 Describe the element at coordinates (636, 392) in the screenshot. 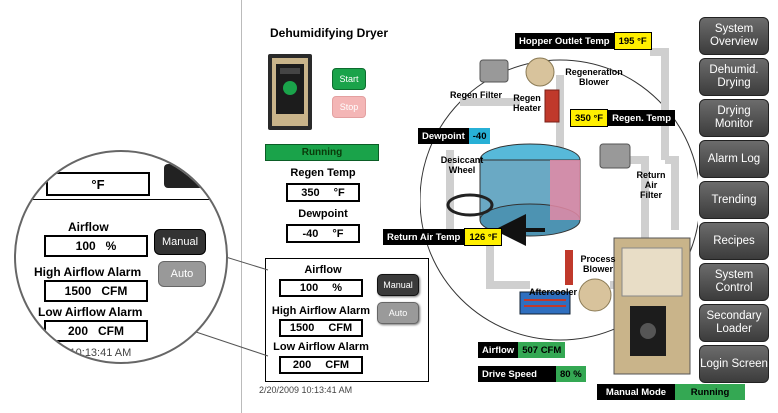

I see `manual-mode-label: Manual Mode` at that location.